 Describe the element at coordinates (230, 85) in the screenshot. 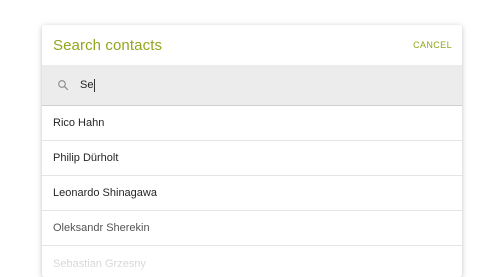

I see `search-input: Se` at that location.